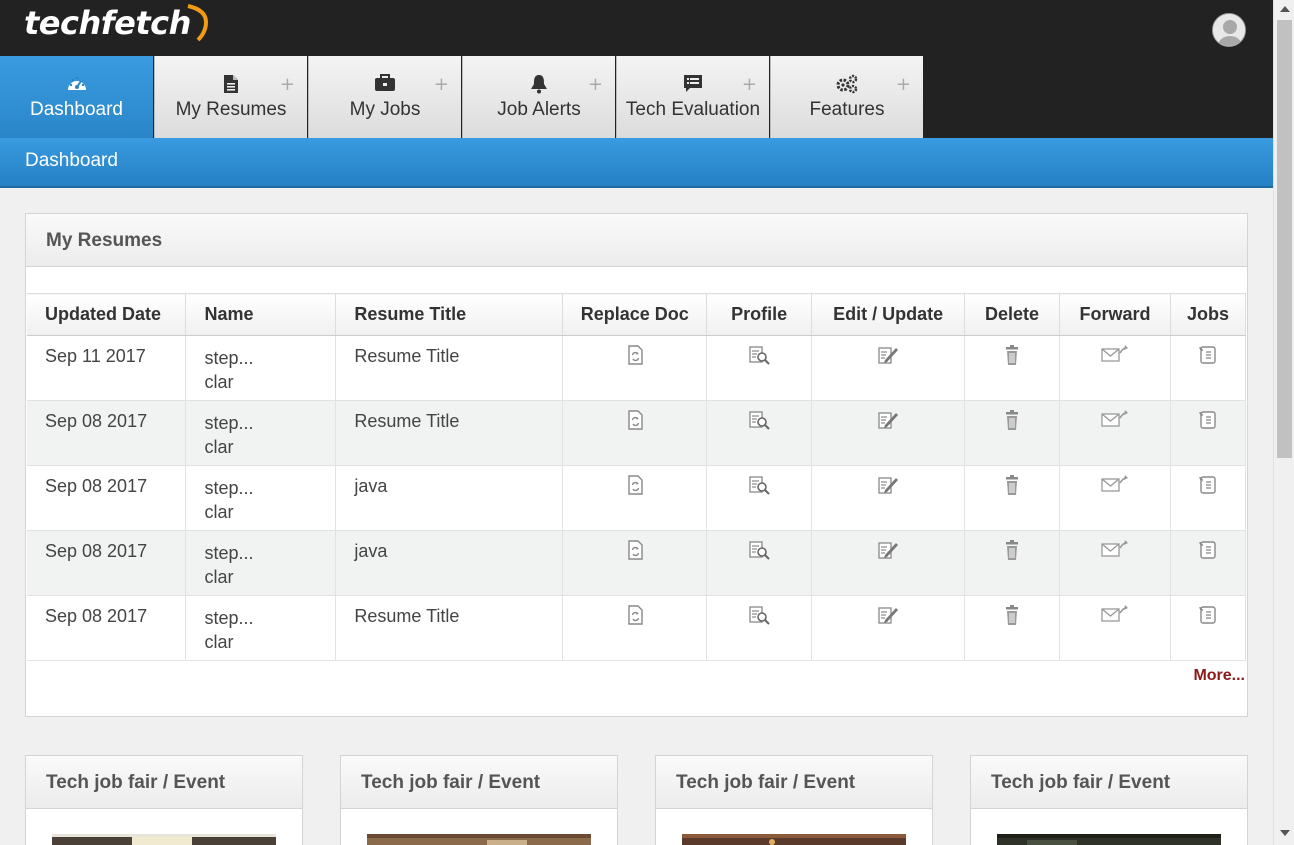  What do you see at coordinates (384, 97) in the screenshot?
I see `tab-my-jobs: My Jobs +` at bounding box center [384, 97].